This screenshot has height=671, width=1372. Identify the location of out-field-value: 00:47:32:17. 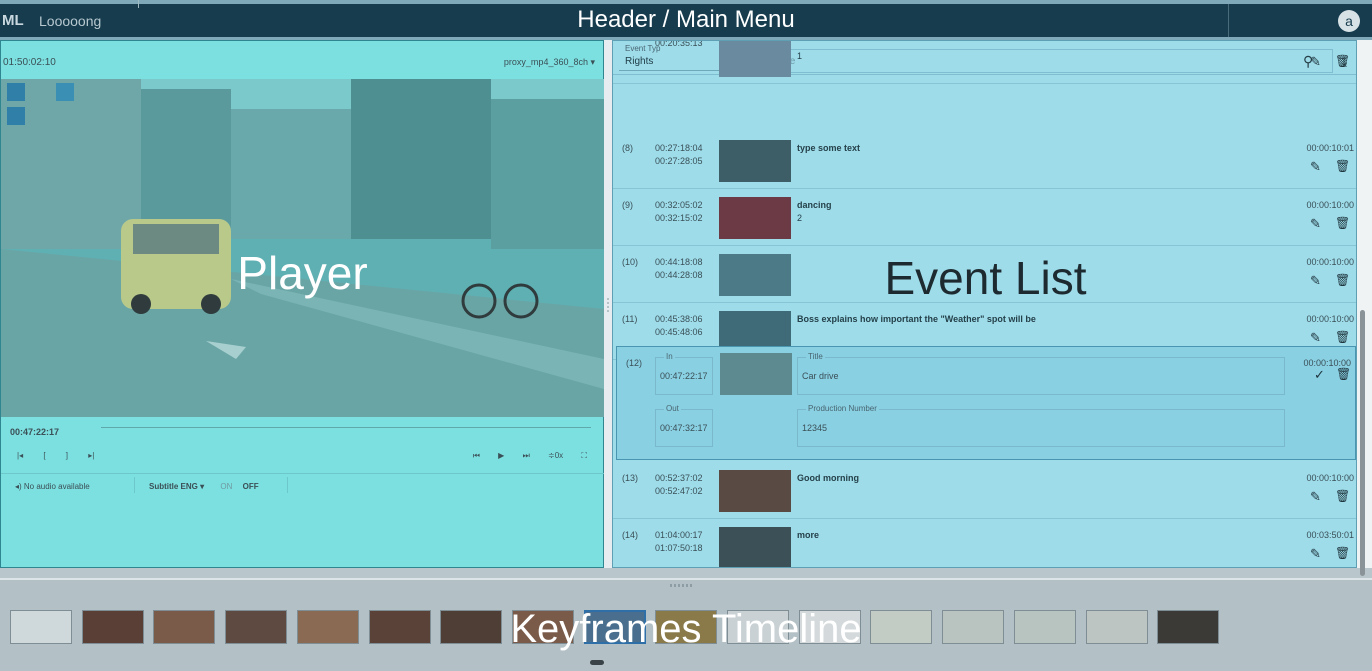
(684, 428).